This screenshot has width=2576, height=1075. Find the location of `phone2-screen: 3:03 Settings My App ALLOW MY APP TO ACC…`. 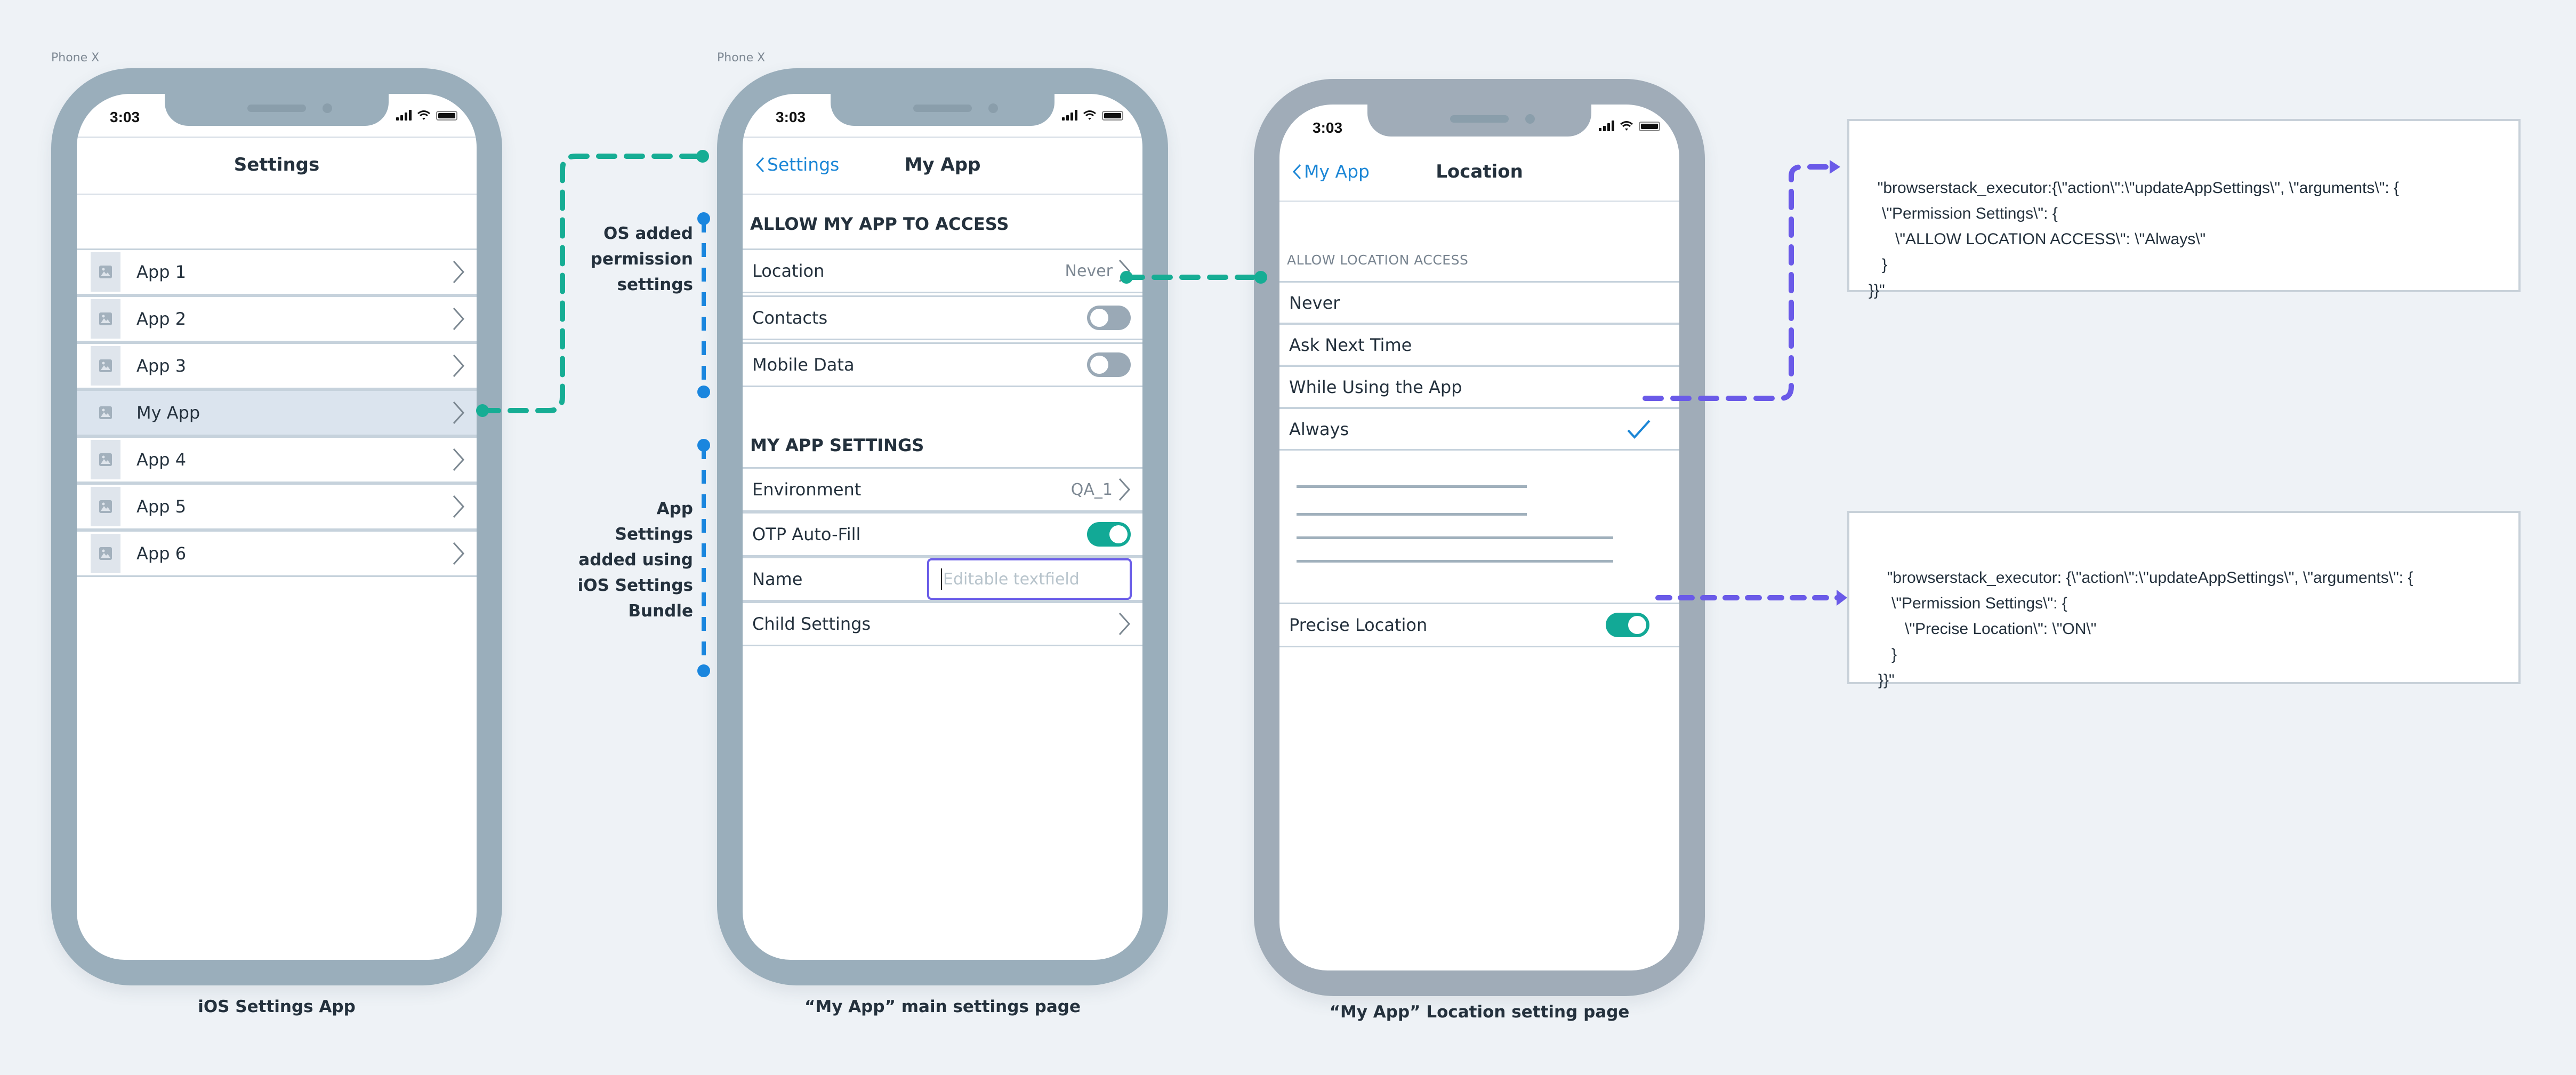

phone2-screen: 3:03 Settings My App ALLOW MY APP TO ACC… is located at coordinates (942, 527).